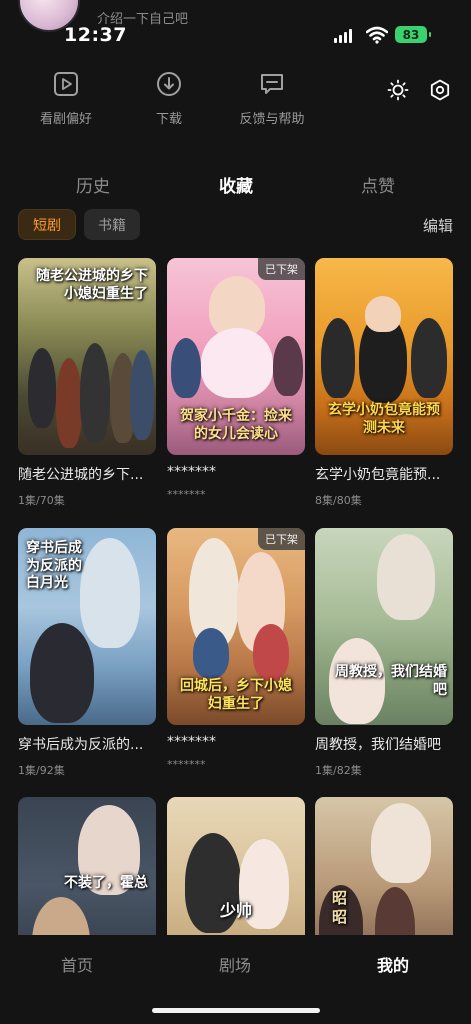 The width and height of the screenshot is (471, 1024). I want to click on home-indicator, so click(236, 1010).